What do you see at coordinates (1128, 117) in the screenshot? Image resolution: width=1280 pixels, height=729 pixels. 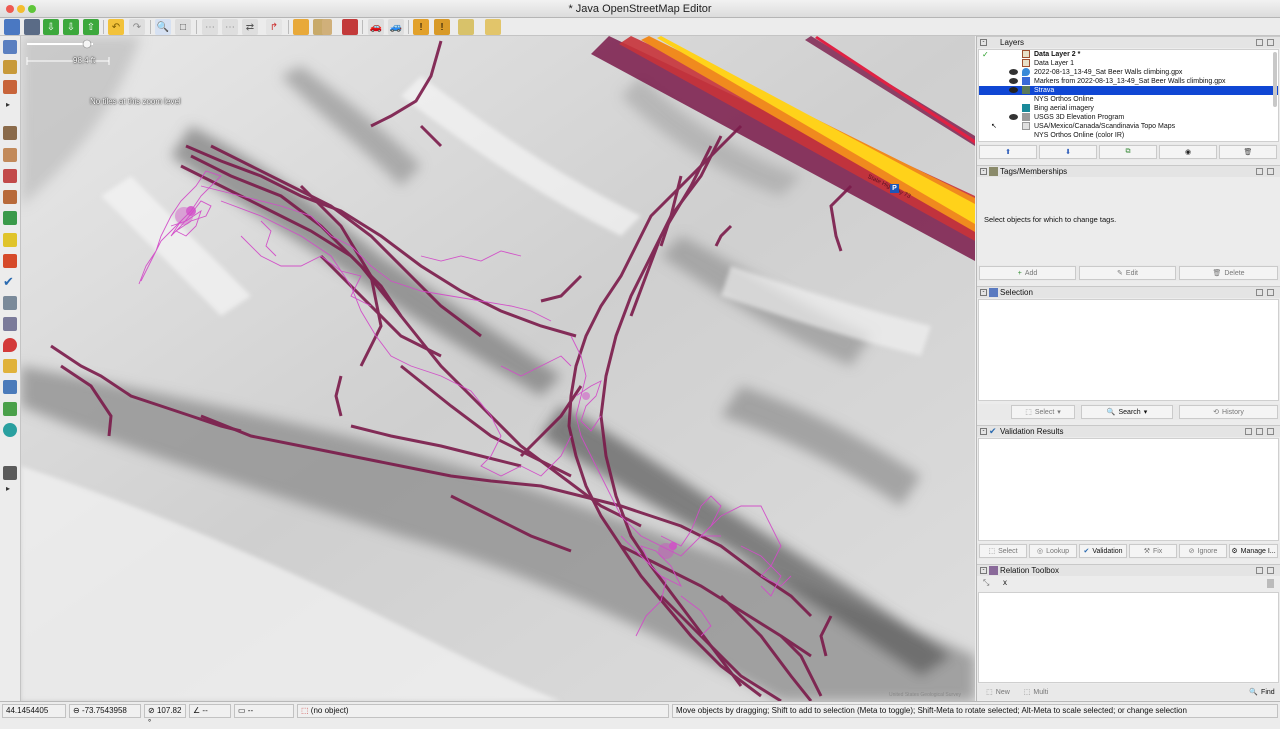 I see `layer-row: USGS 3D Elevation Program` at bounding box center [1128, 117].